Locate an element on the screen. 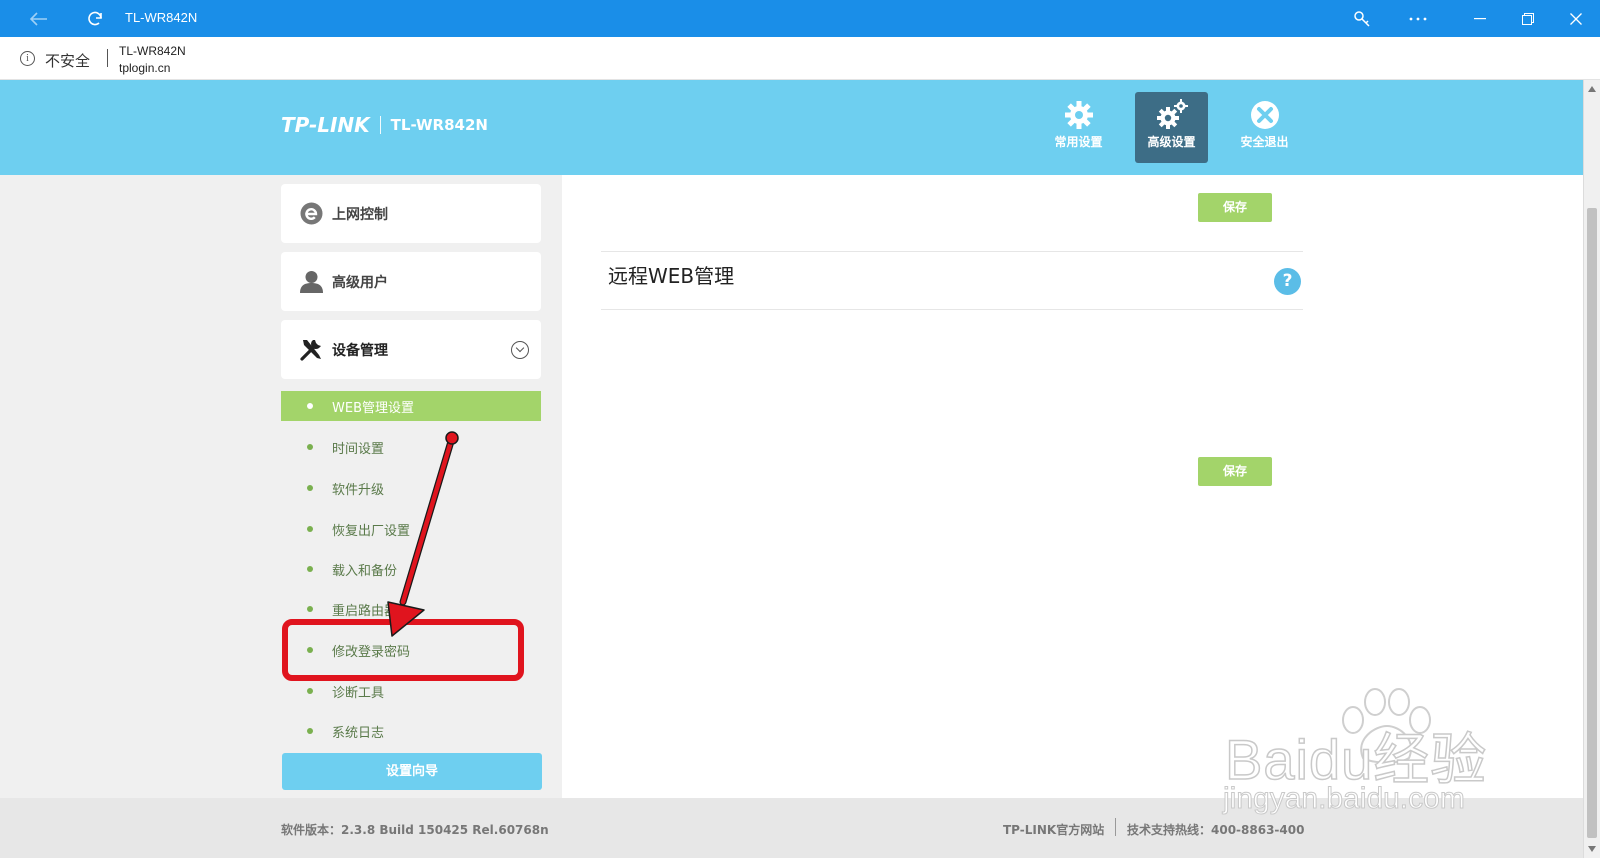  section-title: 远程WEB管理 is located at coordinates (671, 276).